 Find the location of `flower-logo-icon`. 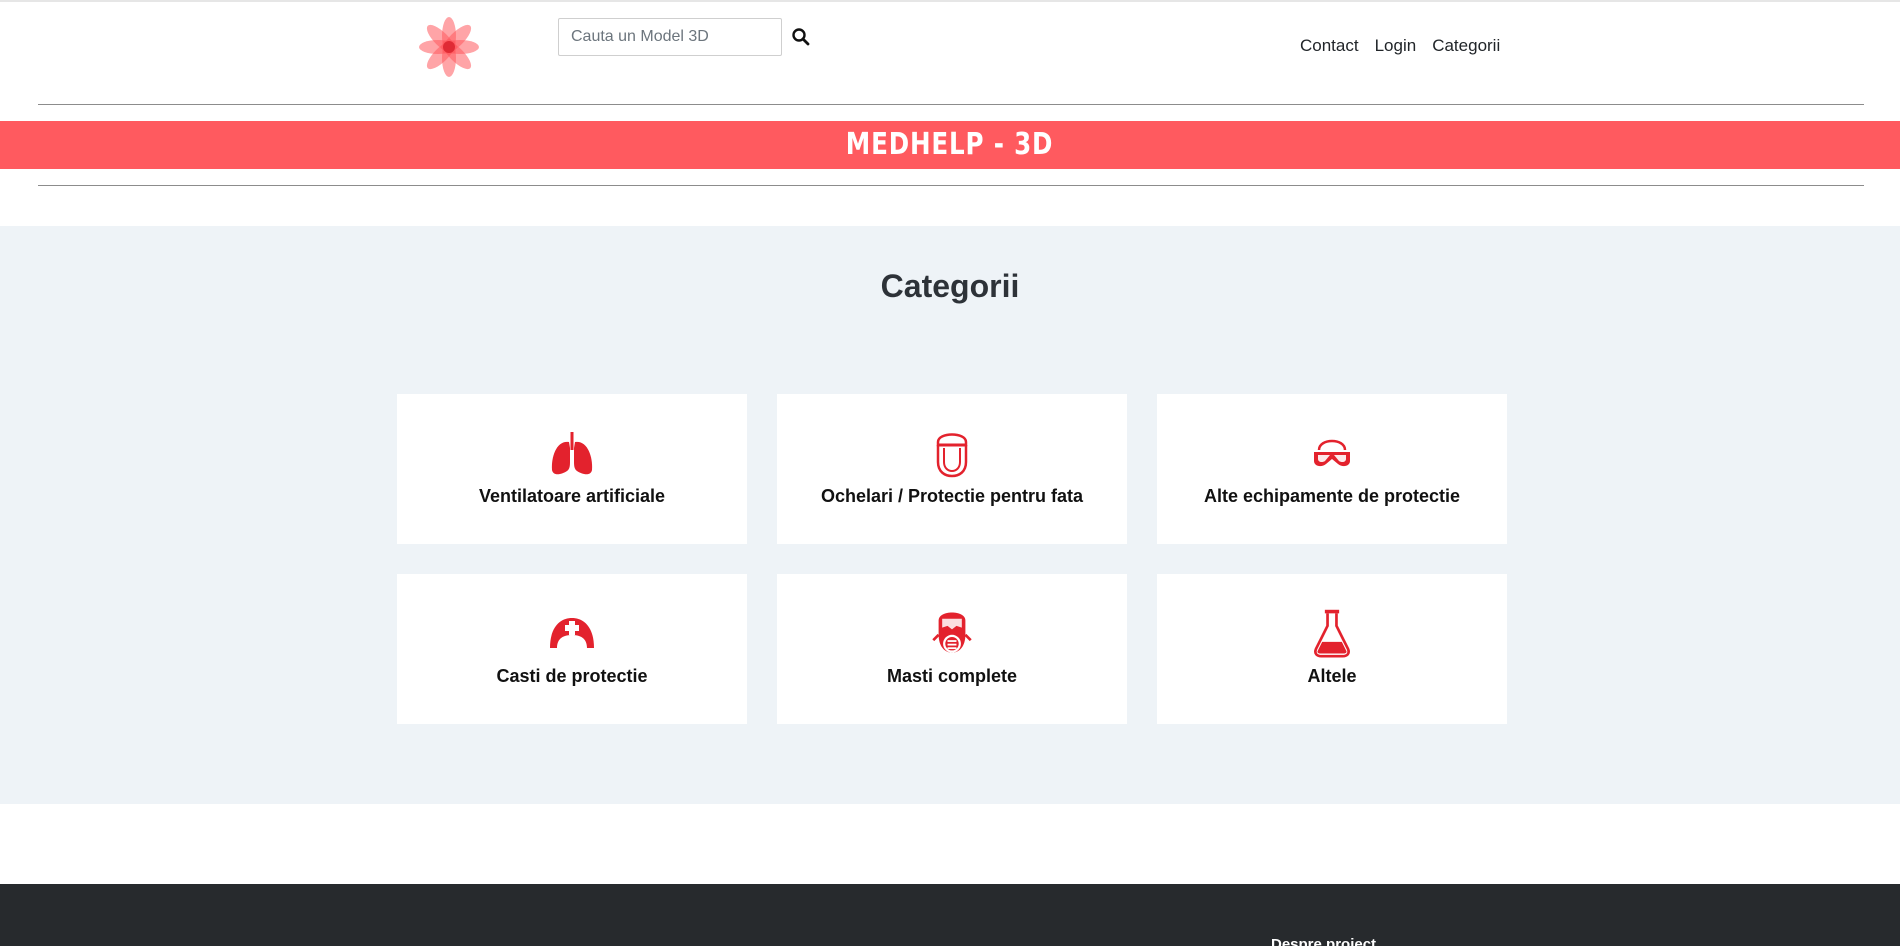

flower-logo-icon is located at coordinates (449, 47).